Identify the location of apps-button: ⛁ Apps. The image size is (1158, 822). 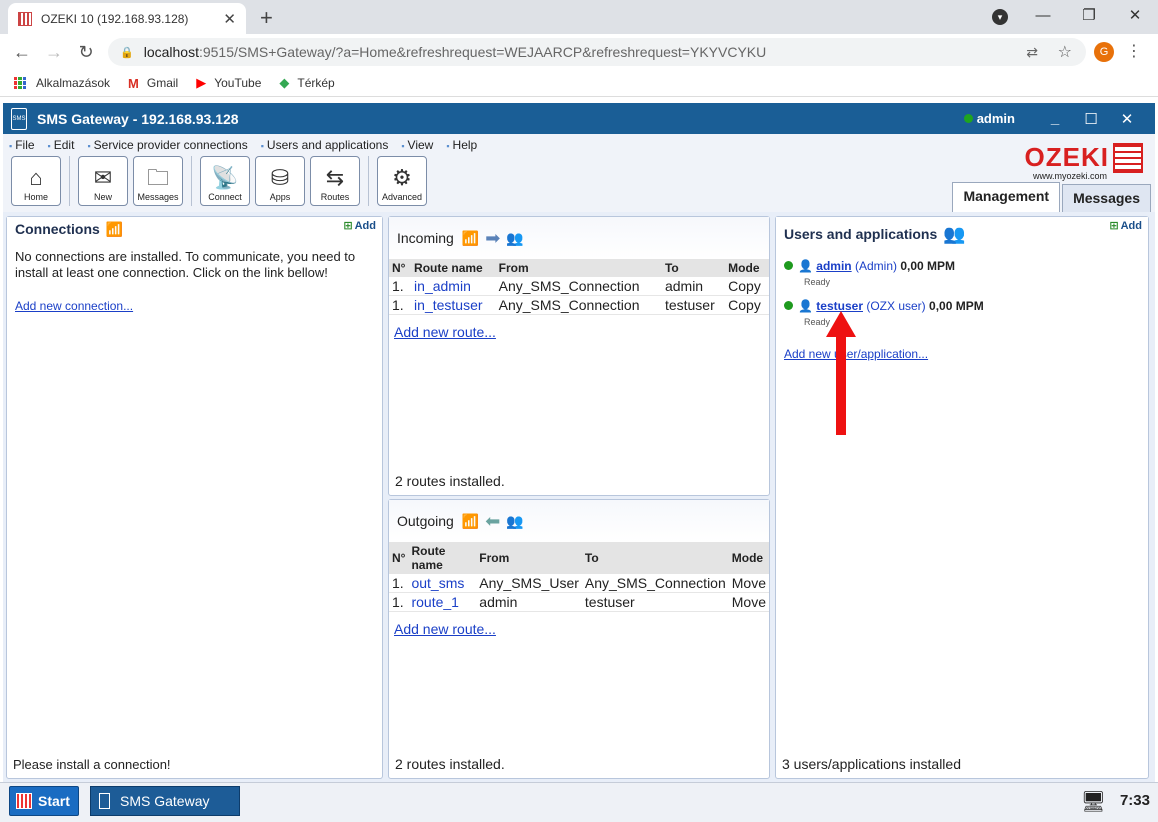
(280, 181).